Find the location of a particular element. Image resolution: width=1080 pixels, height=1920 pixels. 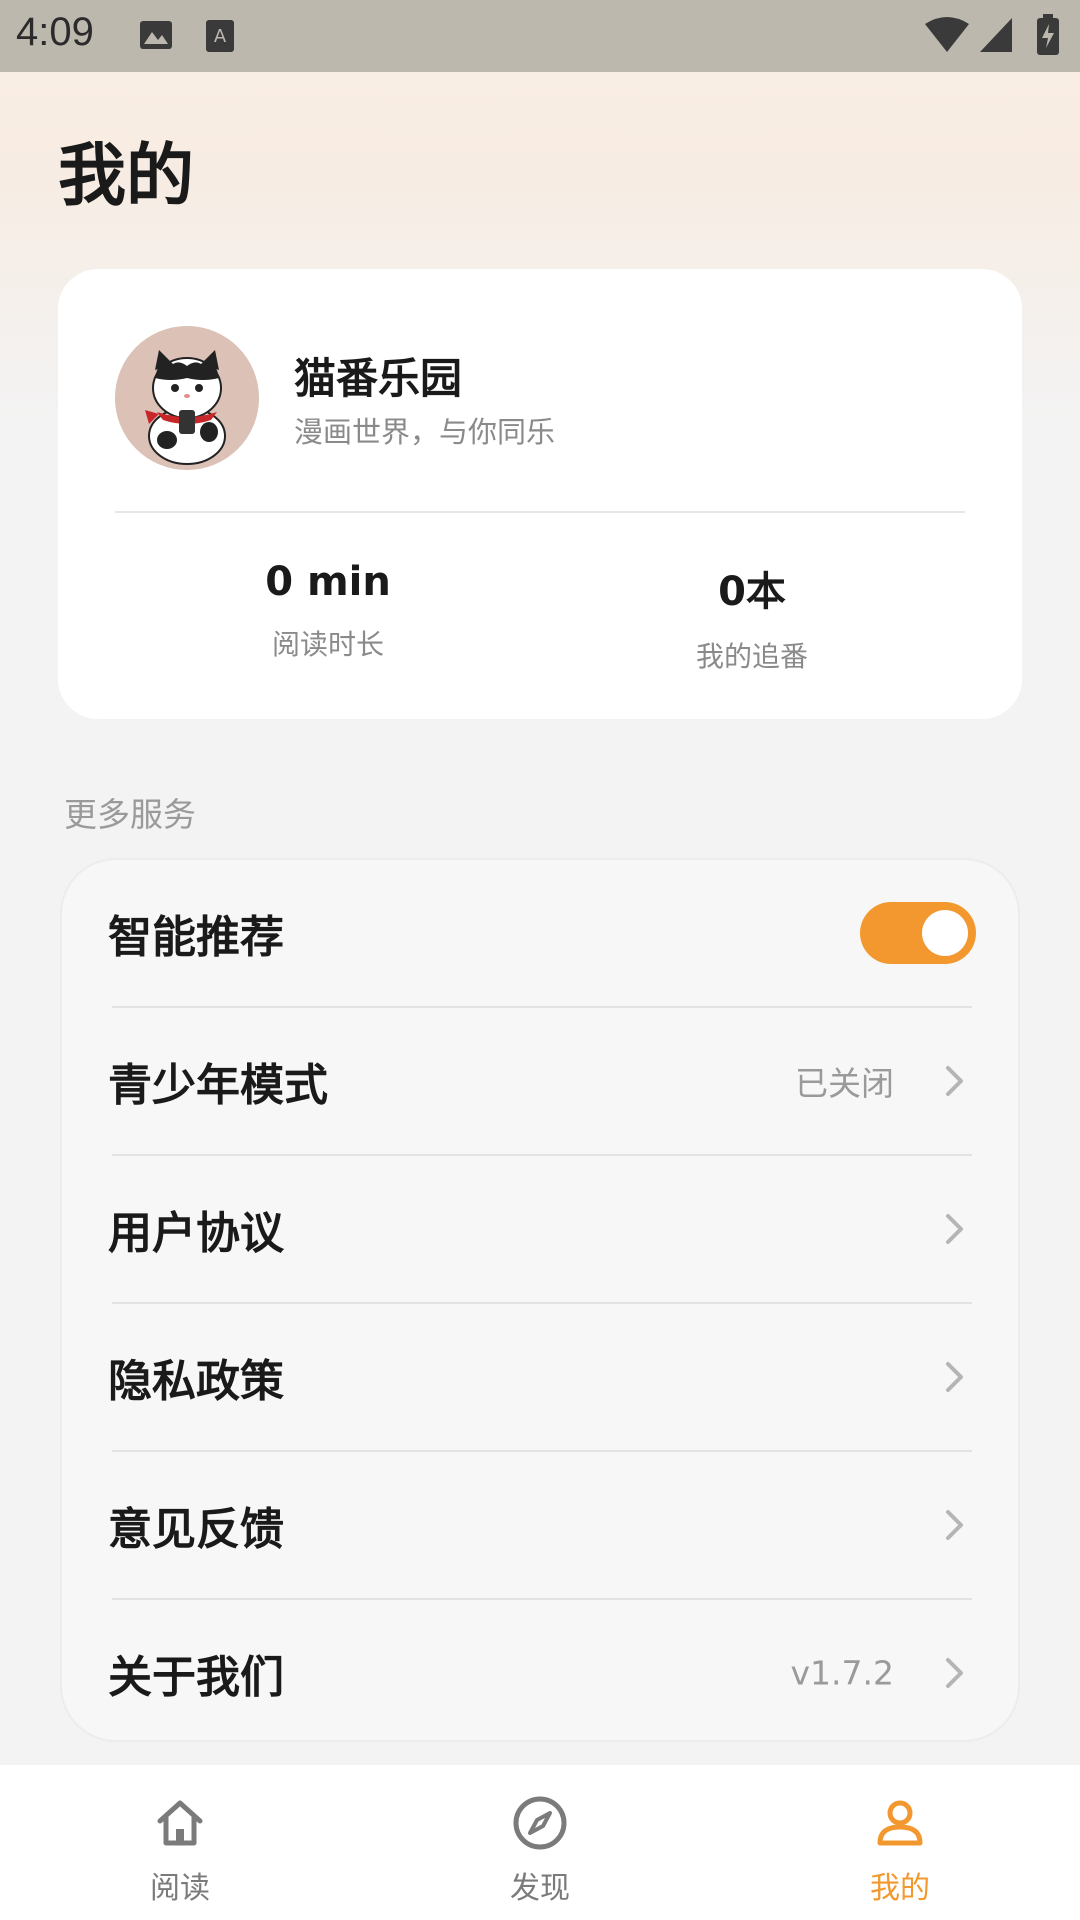

app-version: v1.7.2 is located at coordinates (842, 1673).